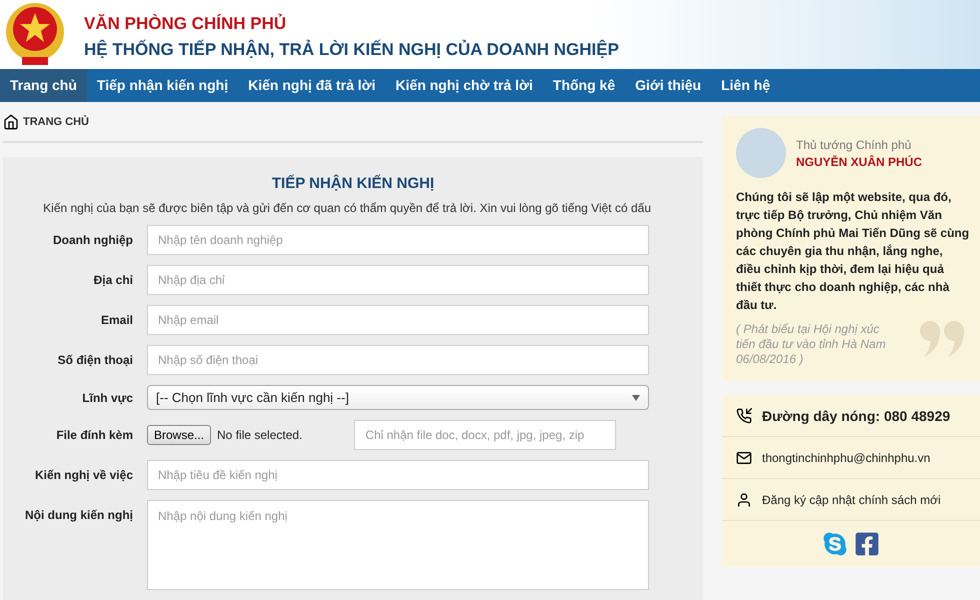 This screenshot has height=600, width=980. Describe the element at coordinates (398, 397) in the screenshot. I see `select-dropdown: [-- Chọn lĩnh vực cần kiến nghị --]` at that location.